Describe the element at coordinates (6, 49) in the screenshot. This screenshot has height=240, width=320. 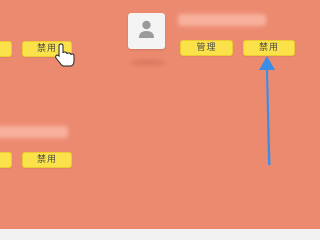
I see `row1-left-edge-button` at that location.